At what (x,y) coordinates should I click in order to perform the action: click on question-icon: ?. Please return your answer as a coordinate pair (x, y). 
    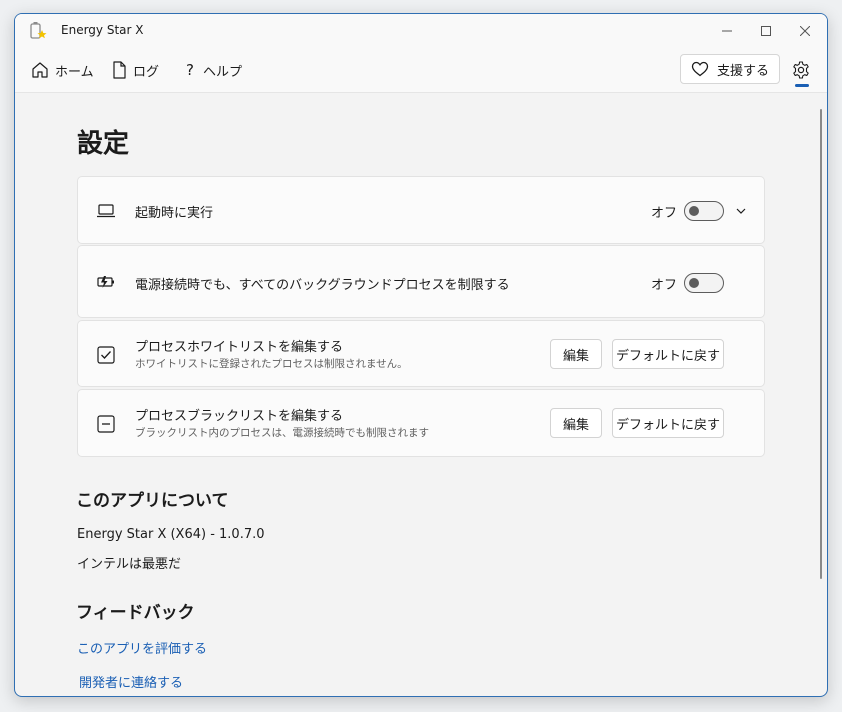
    Looking at the image, I should click on (190, 70).